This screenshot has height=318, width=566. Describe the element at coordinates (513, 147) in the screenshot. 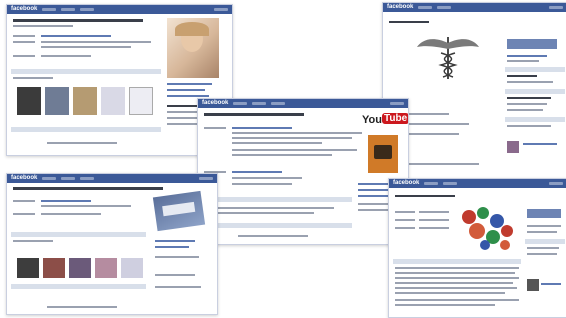

I see `avatar` at that location.